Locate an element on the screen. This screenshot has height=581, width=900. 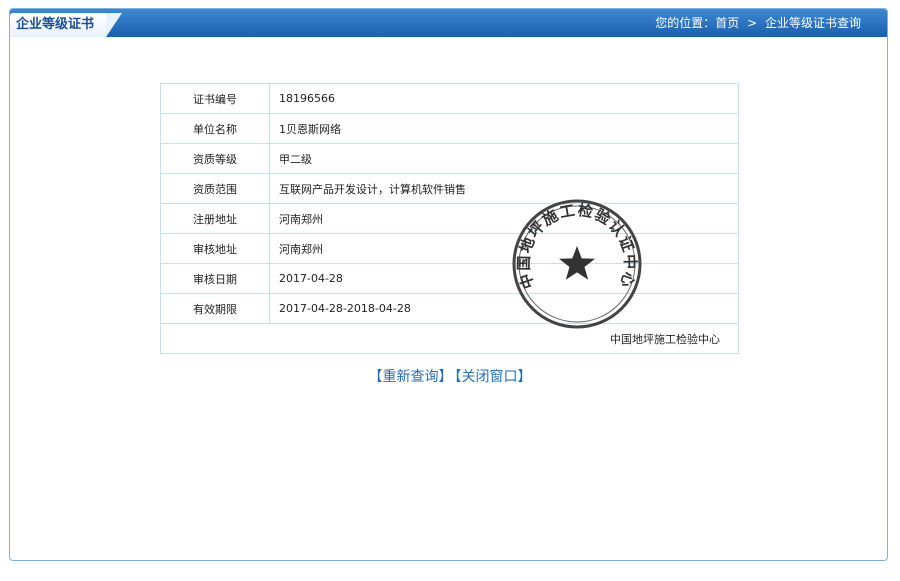
row-value: 2017-04-28 is located at coordinates (504, 278).